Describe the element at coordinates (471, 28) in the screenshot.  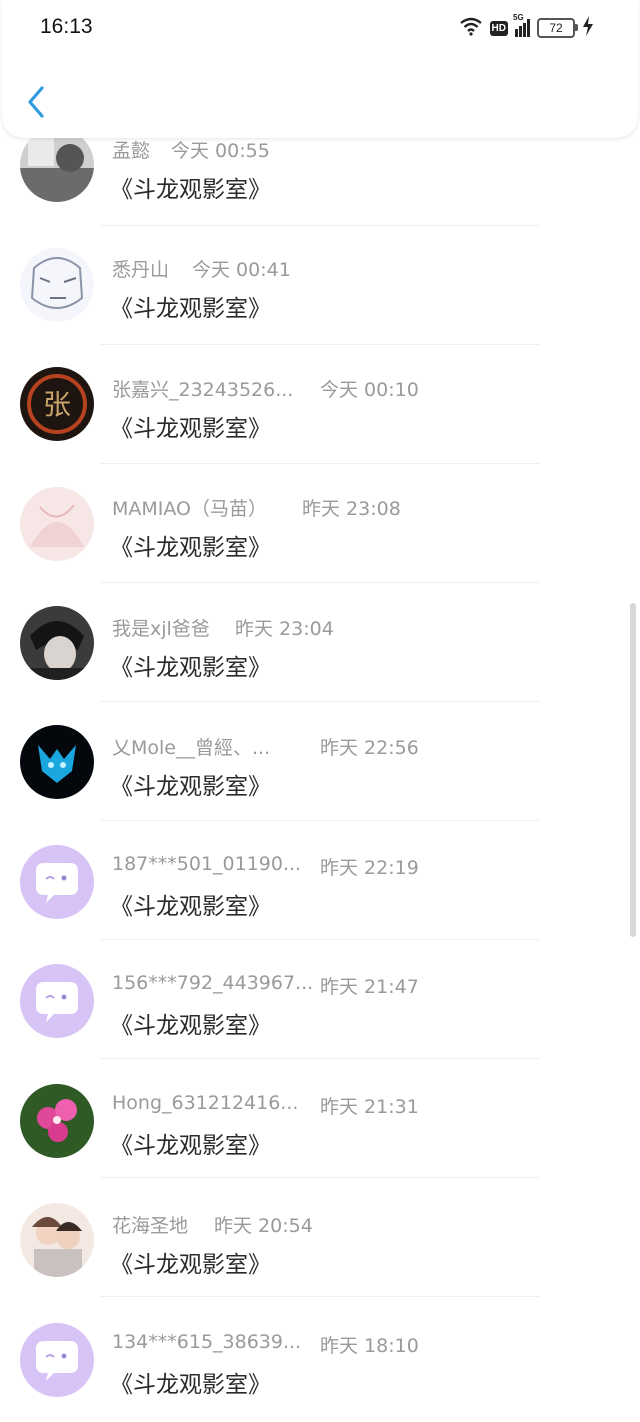
I see `wifi-icon` at that location.